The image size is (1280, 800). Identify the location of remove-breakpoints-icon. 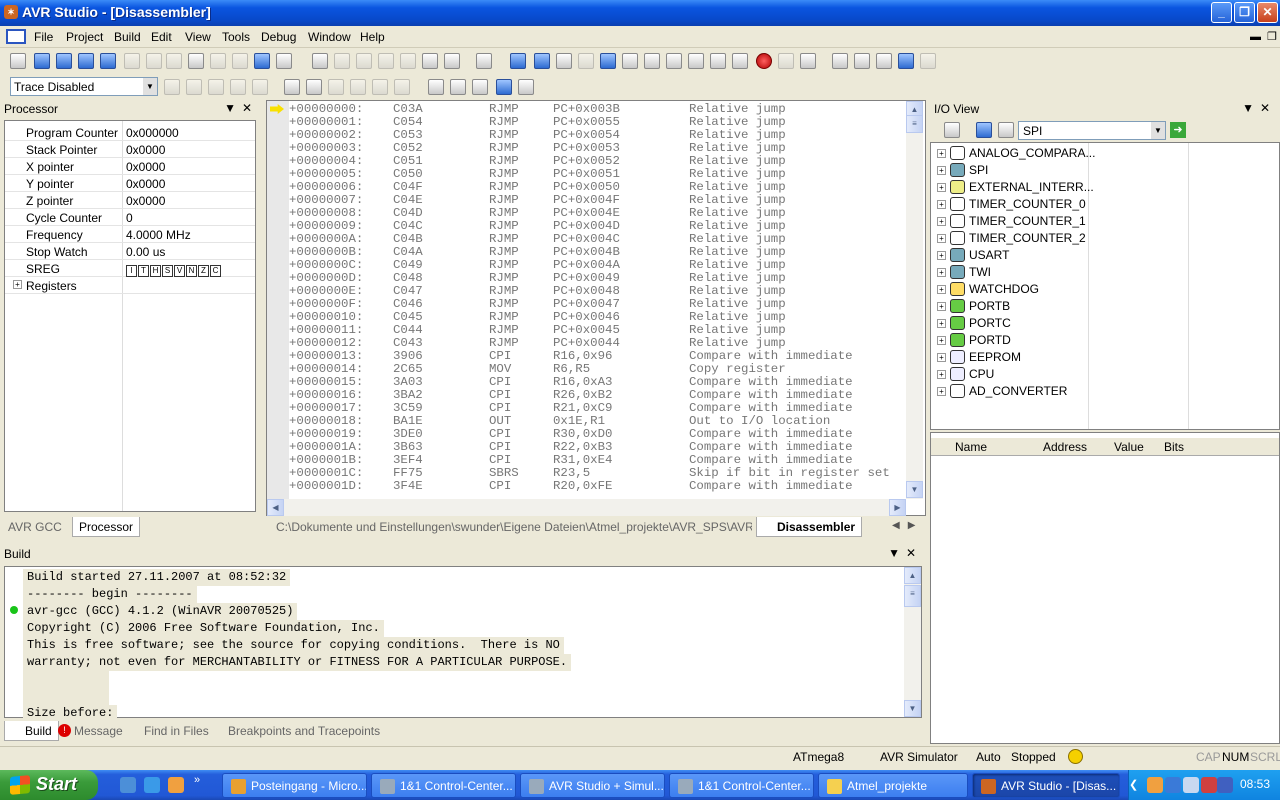
(786, 61).